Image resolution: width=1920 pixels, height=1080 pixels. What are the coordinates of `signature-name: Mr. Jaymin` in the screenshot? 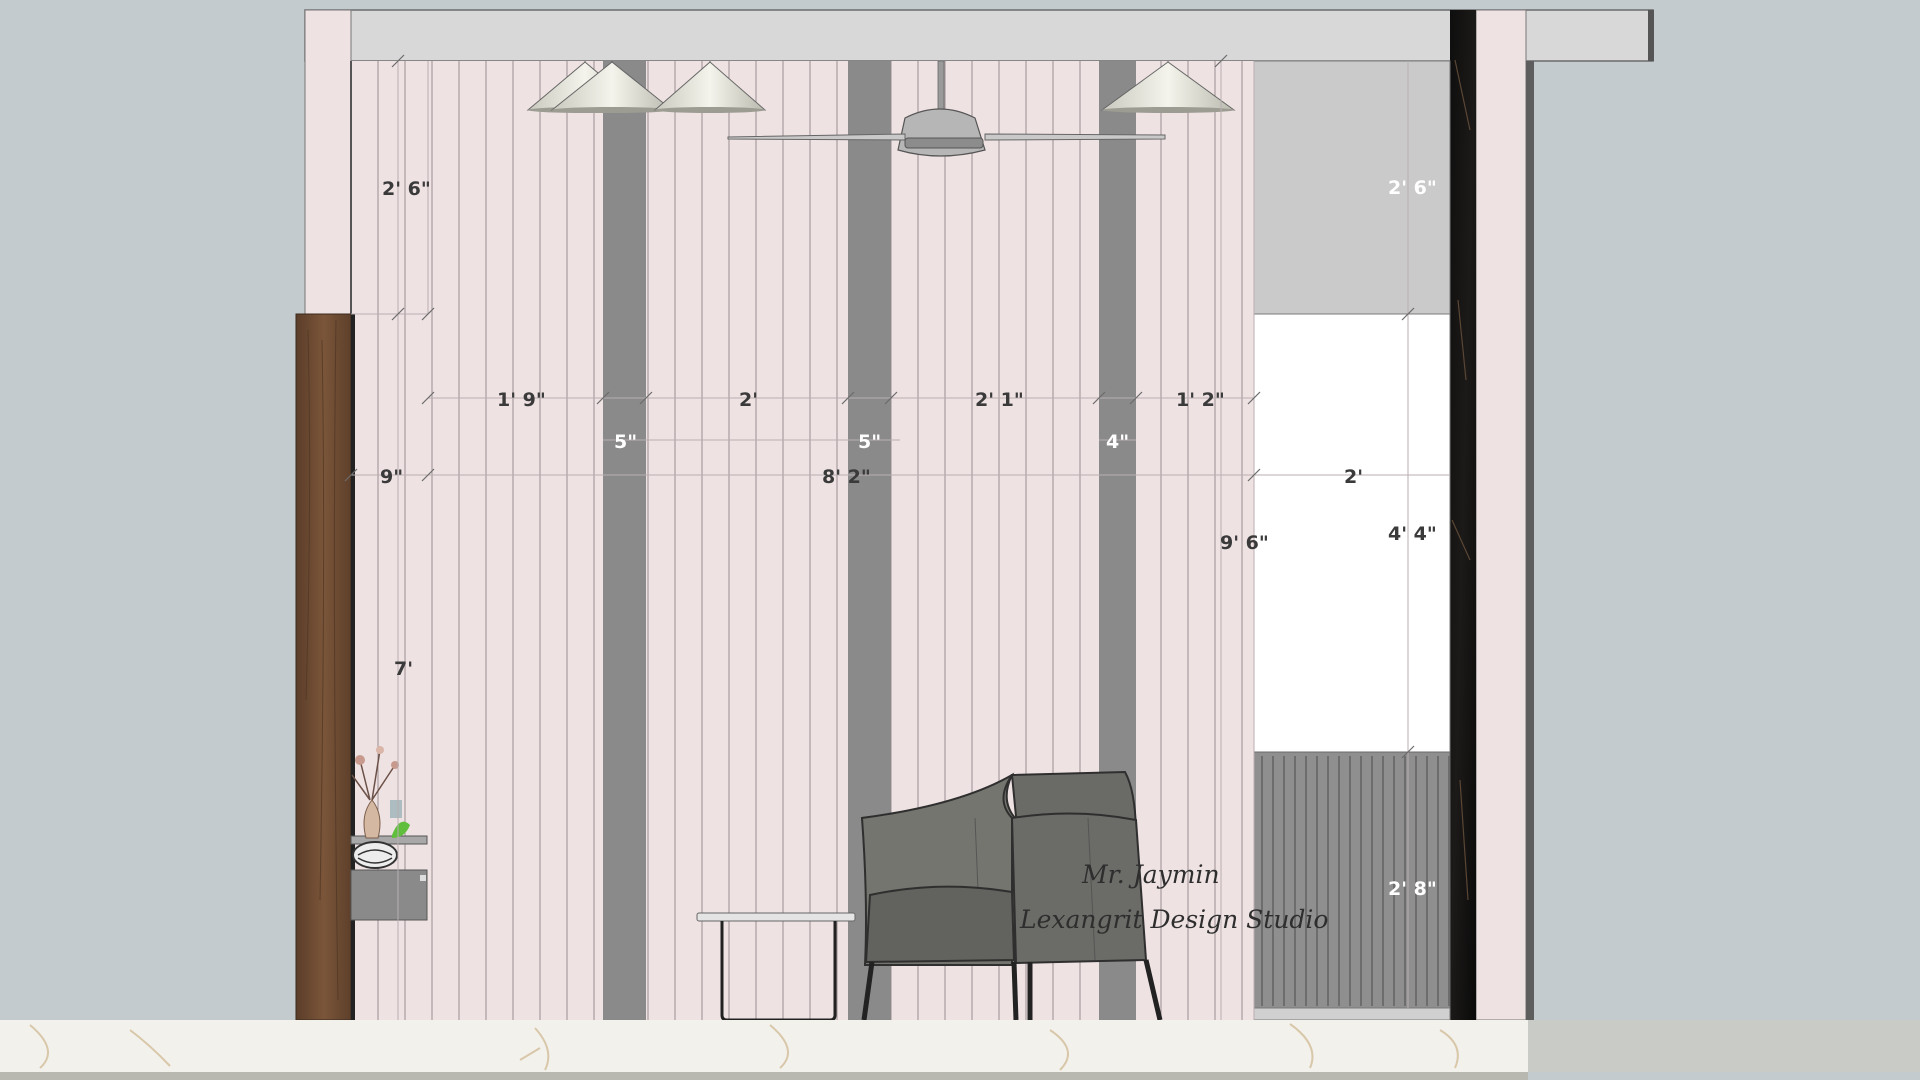 It's located at (1150, 874).